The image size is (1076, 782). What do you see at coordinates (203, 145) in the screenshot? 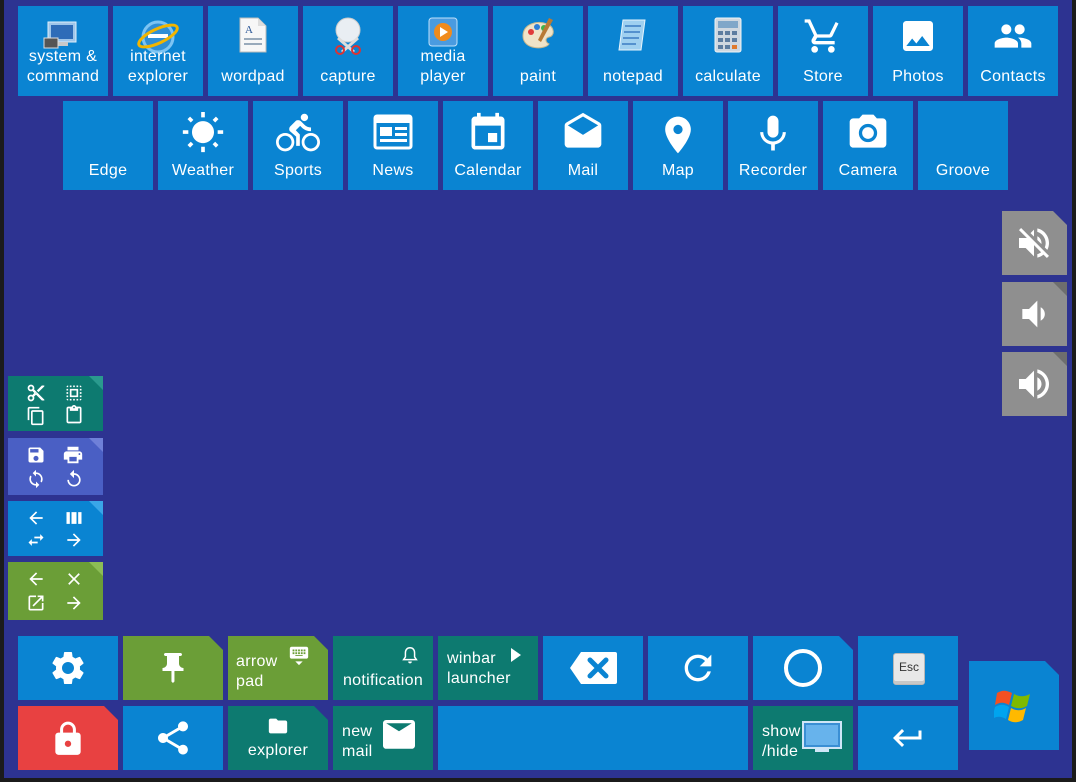
I see `tile-weather: Weather` at bounding box center [203, 145].